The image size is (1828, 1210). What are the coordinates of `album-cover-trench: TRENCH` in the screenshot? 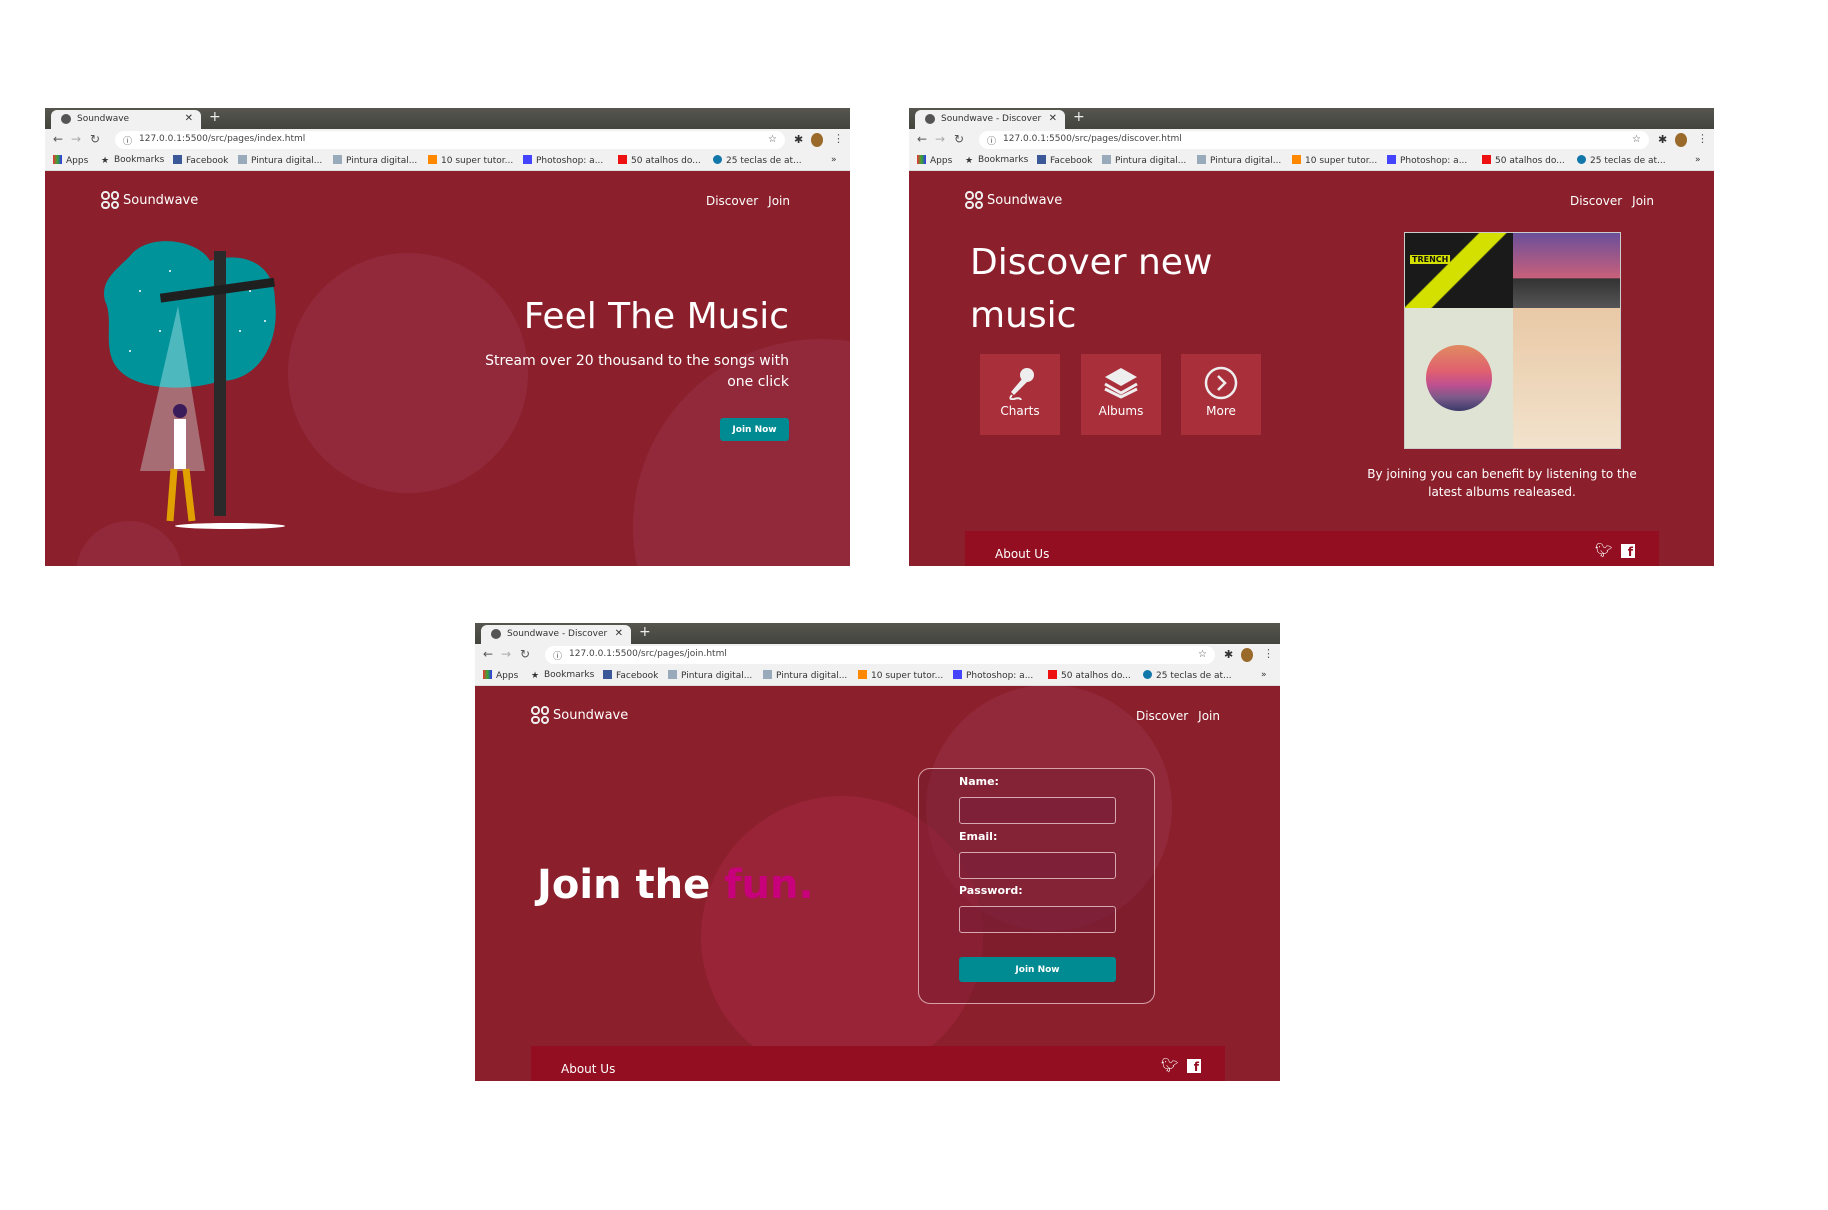 It's located at (1459, 270).